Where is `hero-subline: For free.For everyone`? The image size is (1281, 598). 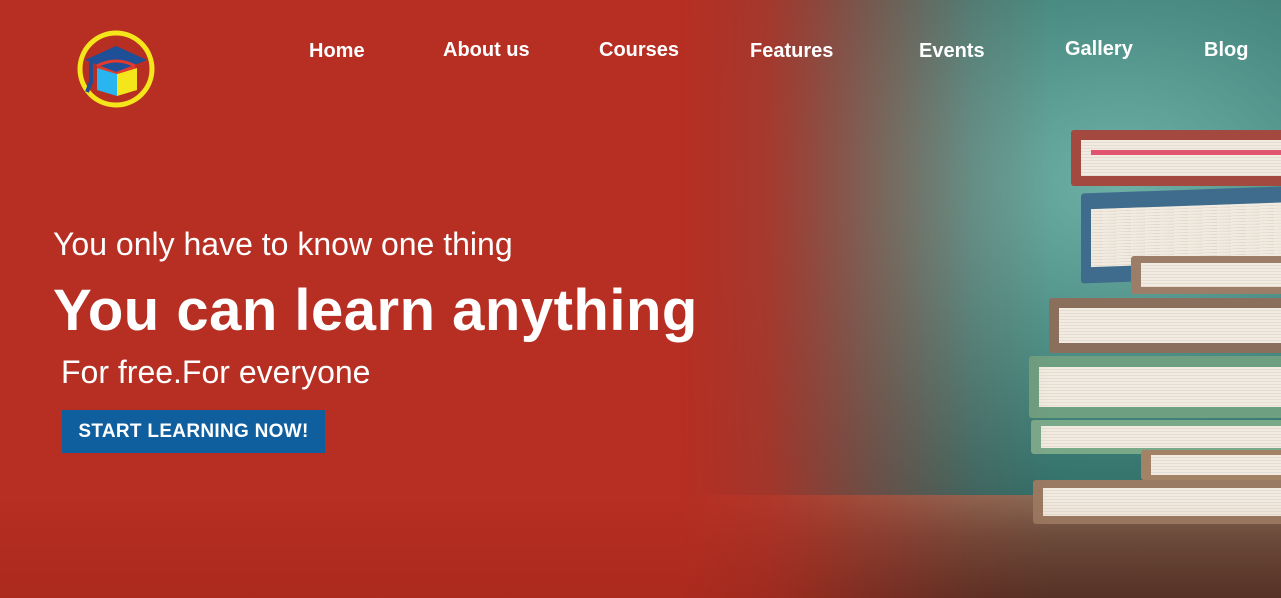
hero-subline: For free.For everyone is located at coordinates (216, 372).